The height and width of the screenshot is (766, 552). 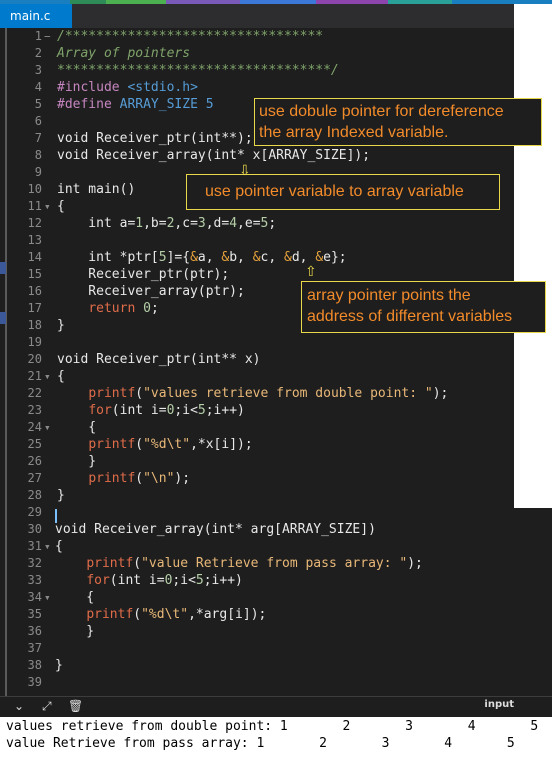 I want to click on code-text: for(int i=0;i<5;i++), so click(x=166, y=410).